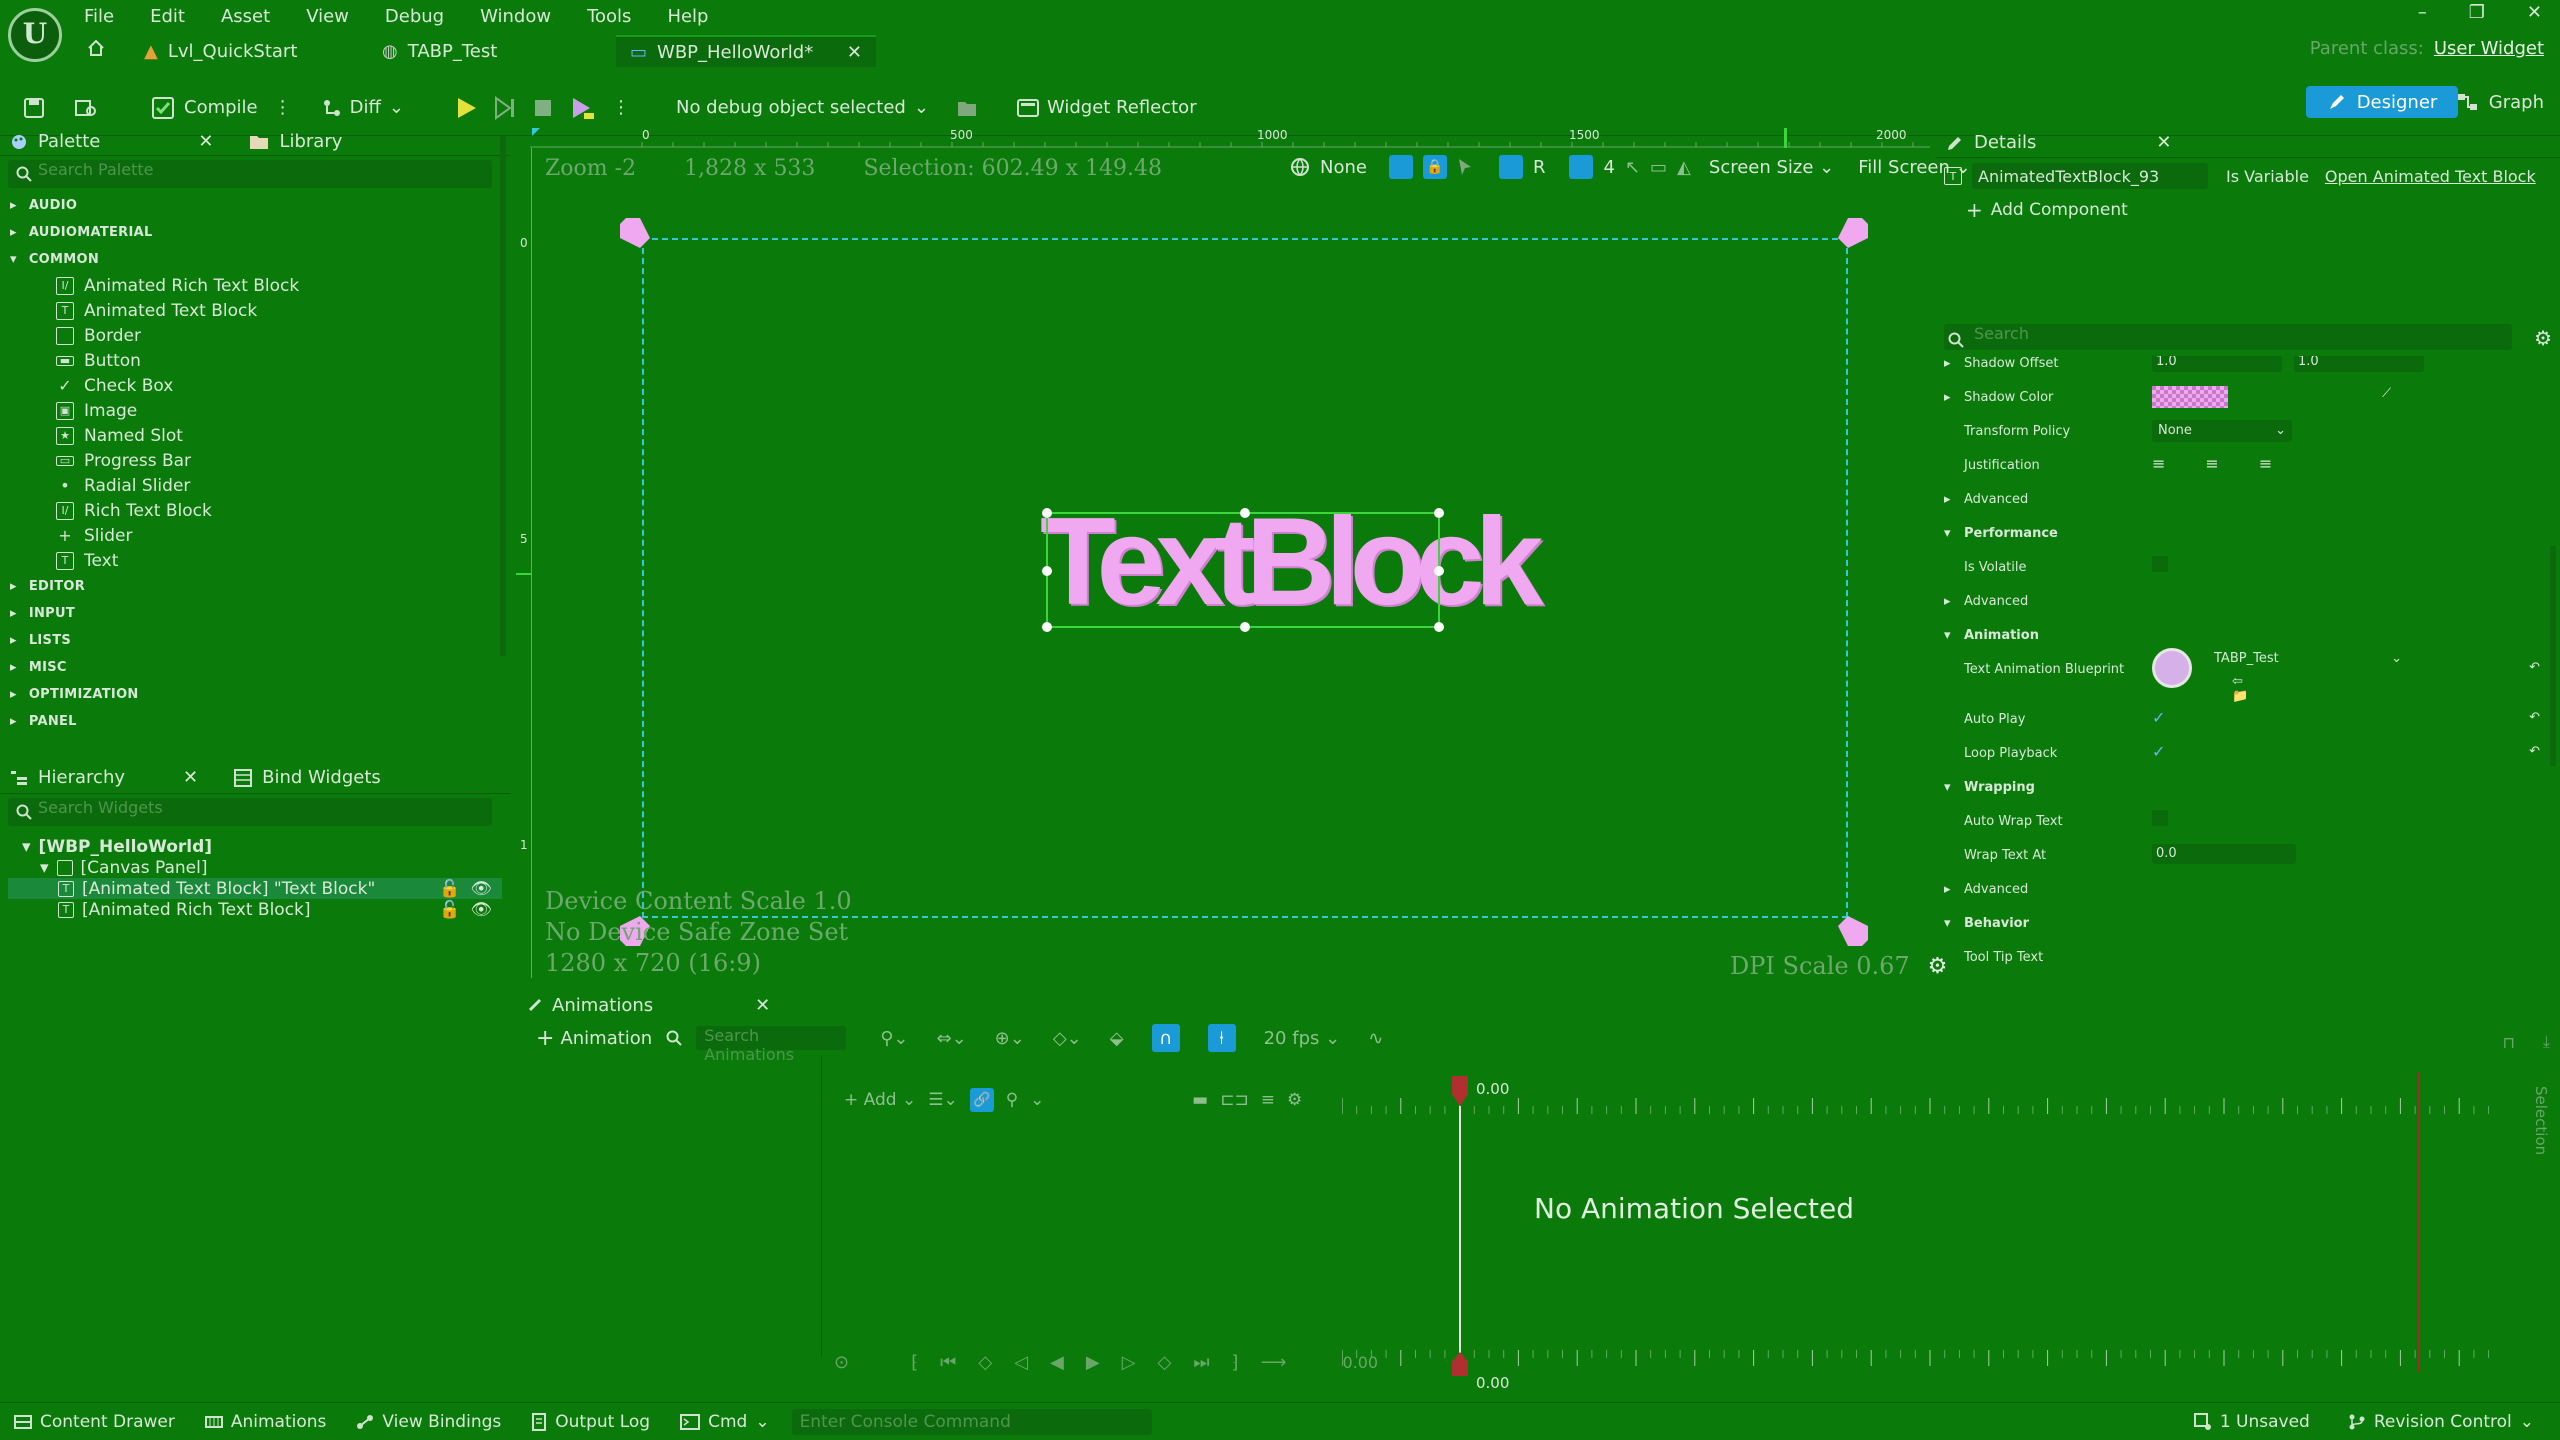 Image resolution: width=2560 pixels, height=1440 pixels. I want to click on palette-item: + Slider, so click(255, 535).